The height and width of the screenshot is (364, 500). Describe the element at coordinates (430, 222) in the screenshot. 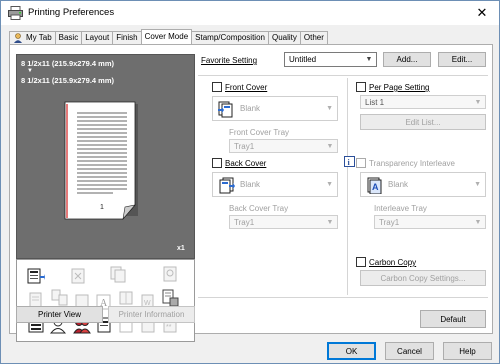

I see `interleave-tray-select: Tray1 ▼` at that location.